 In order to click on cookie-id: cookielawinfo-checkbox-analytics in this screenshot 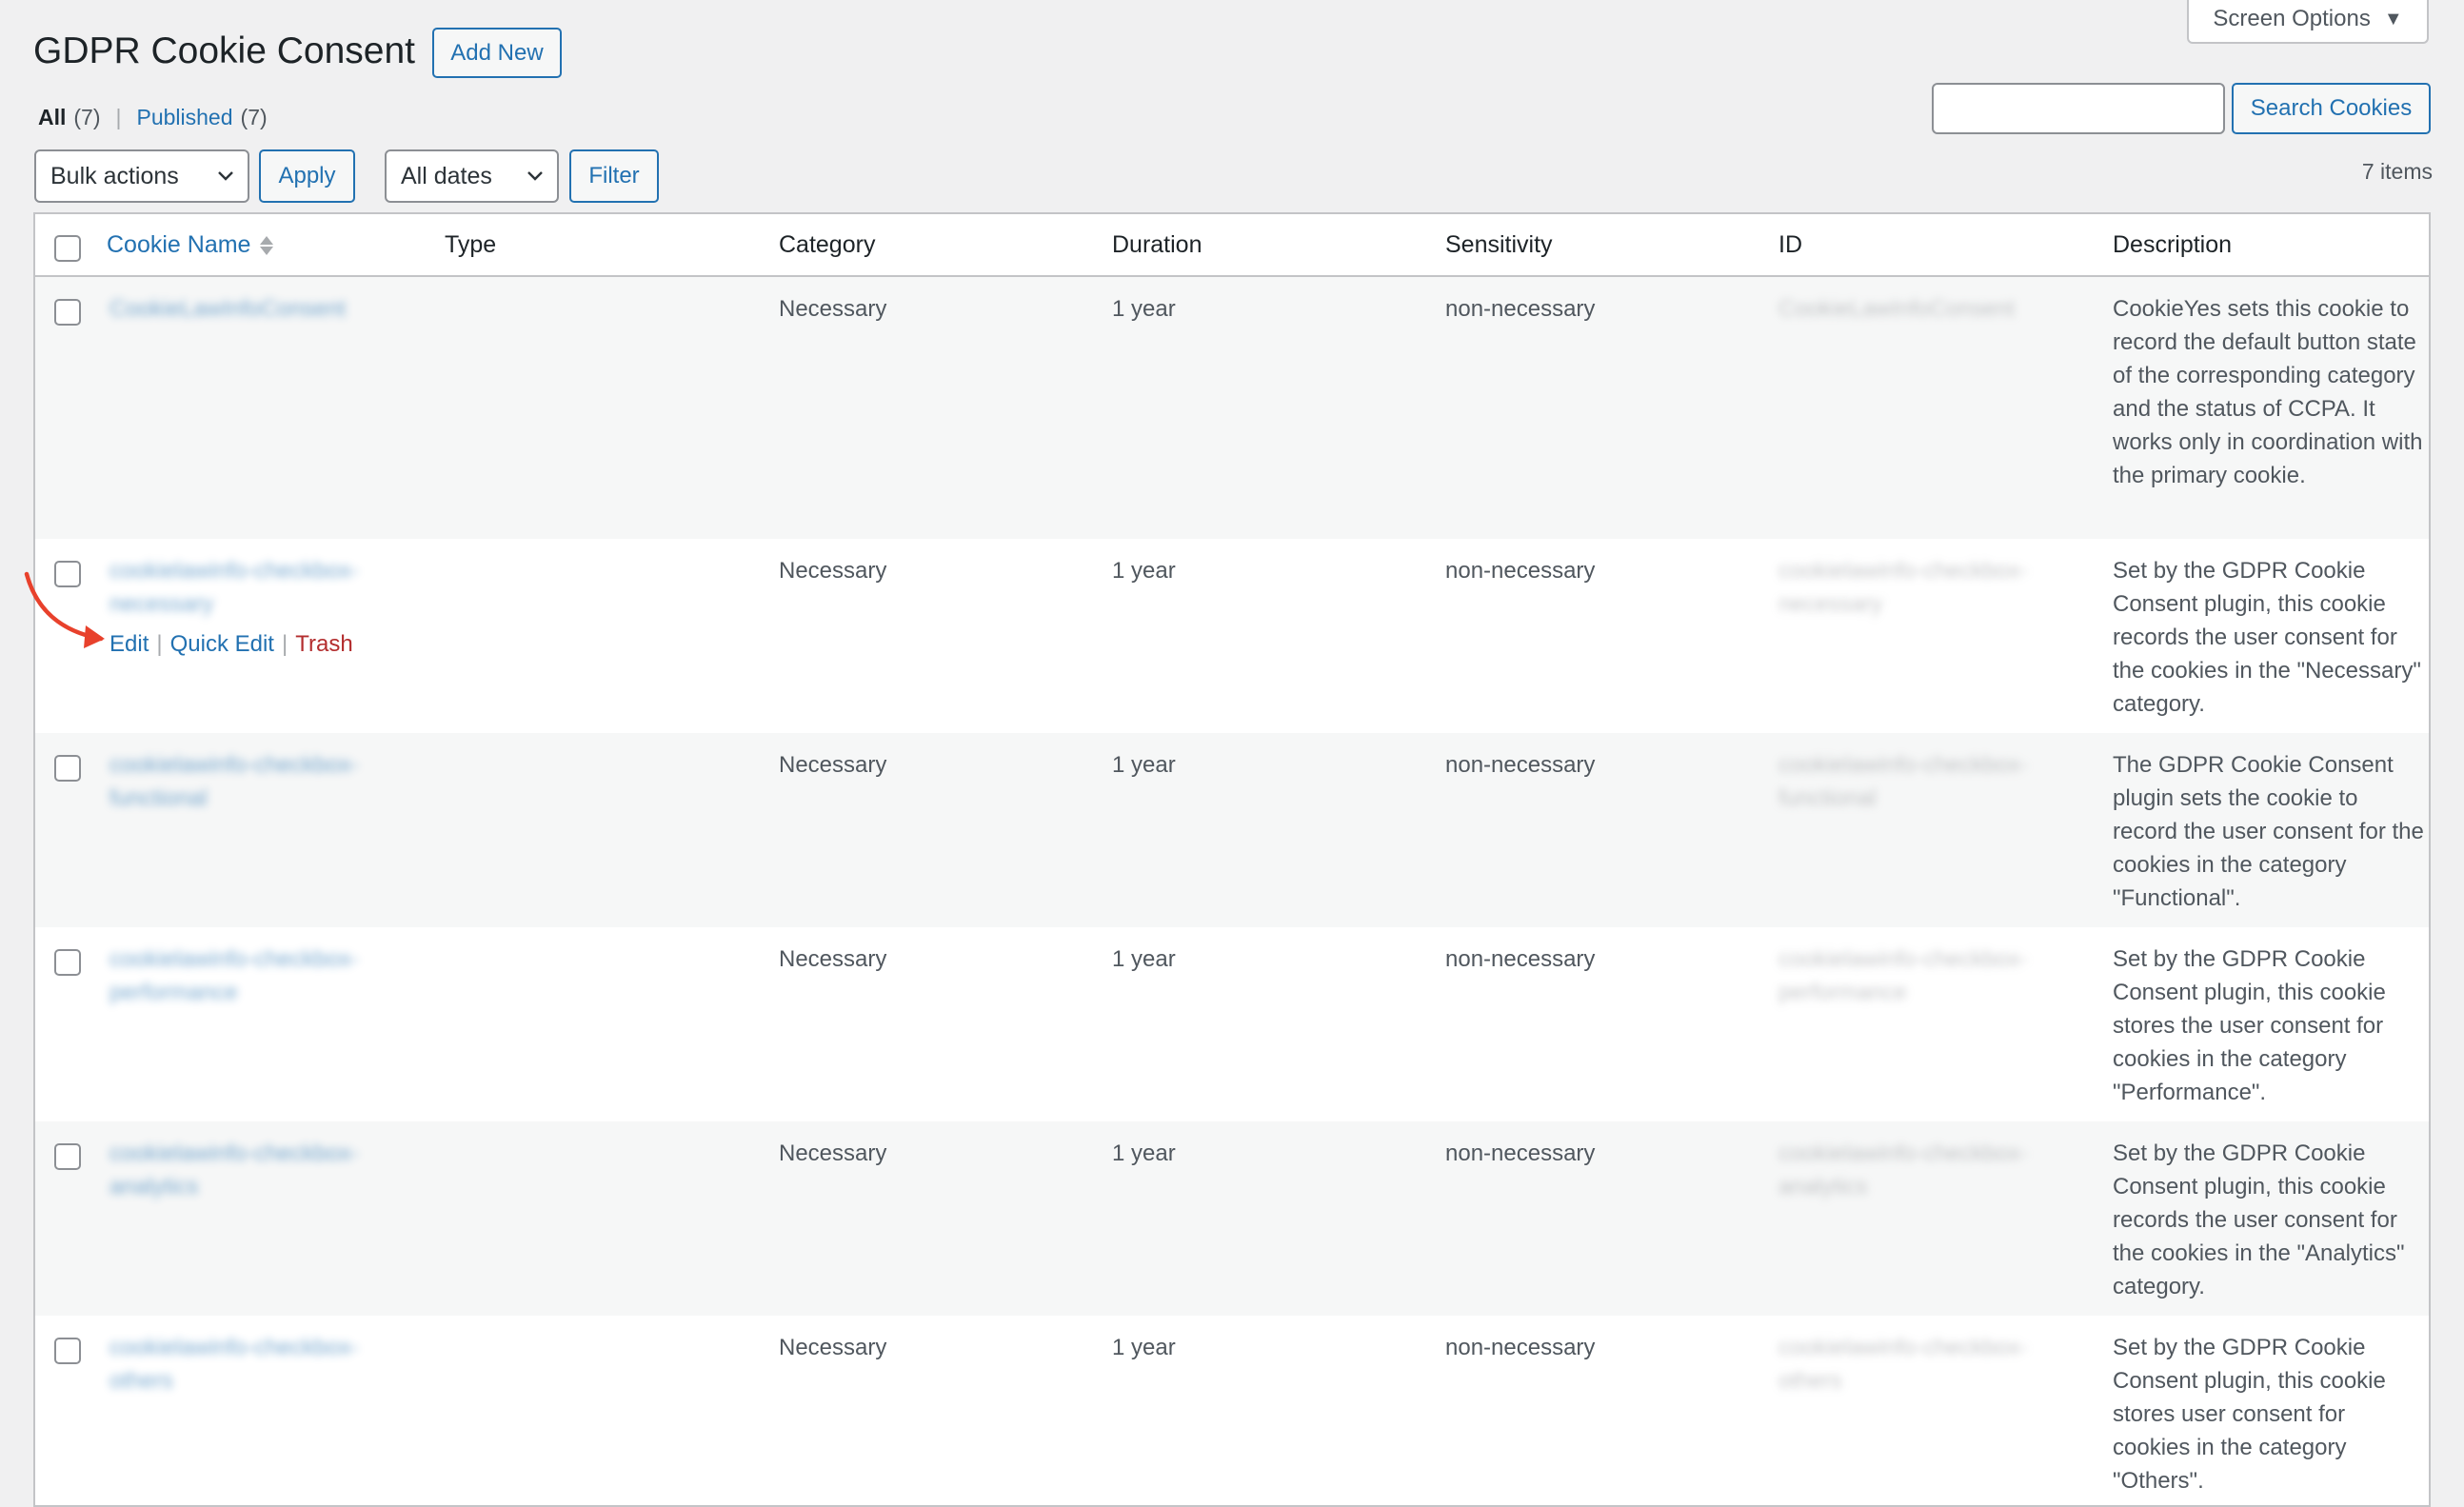, I will do `click(1903, 1170)`.